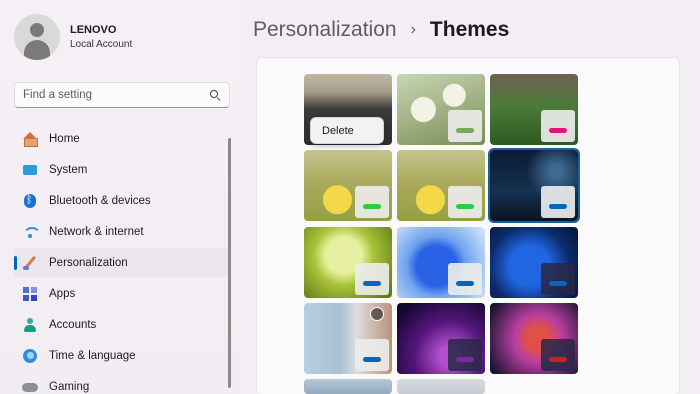  I want to click on sidebar-item-system: System, so click(122, 169).